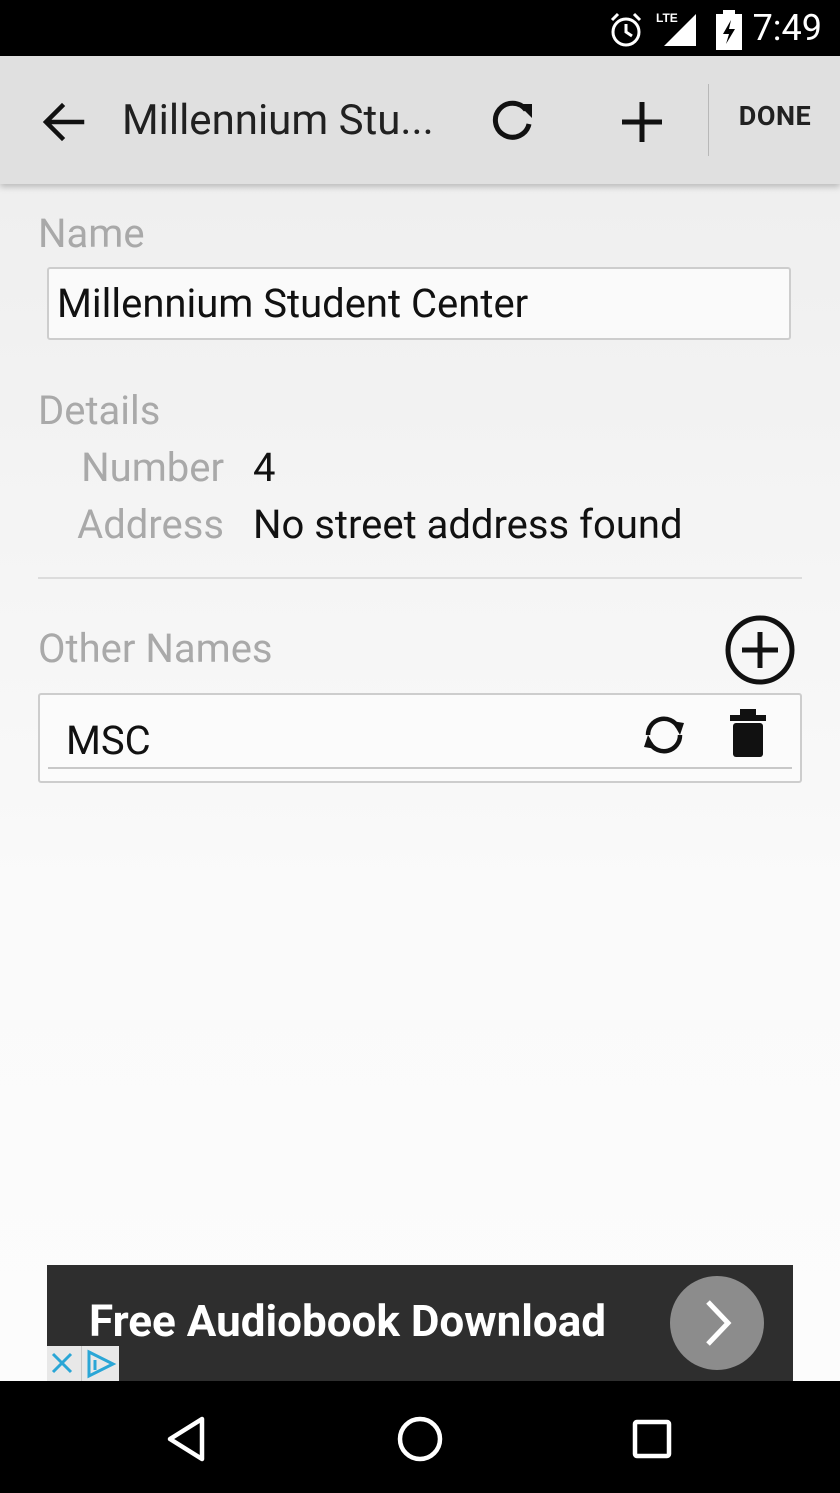 The width and height of the screenshot is (840, 1493). Describe the element at coordinates (420, 578) in the screenshot. I see `section-divider` at that location.